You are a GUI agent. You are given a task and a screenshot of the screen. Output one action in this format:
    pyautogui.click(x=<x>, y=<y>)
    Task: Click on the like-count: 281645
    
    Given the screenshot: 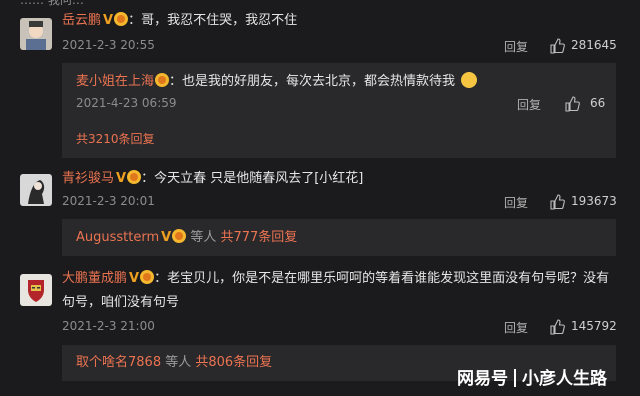 What is the action you would take?
    pyautogui.click(x=594, y=45)
    